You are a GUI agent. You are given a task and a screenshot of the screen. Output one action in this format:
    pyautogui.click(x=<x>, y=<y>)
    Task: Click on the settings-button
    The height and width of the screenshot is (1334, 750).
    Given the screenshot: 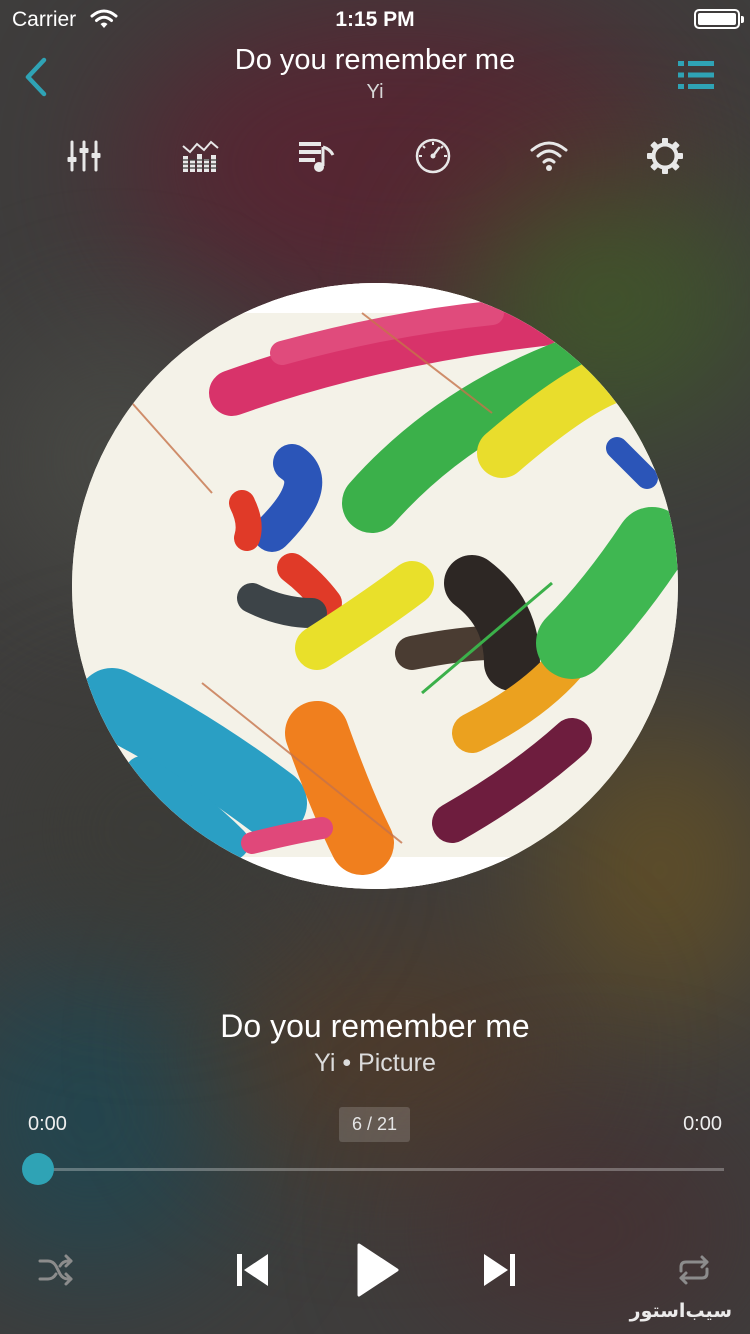 What is the action you would take?
    pyautogui.click(x=665, y=156)
    